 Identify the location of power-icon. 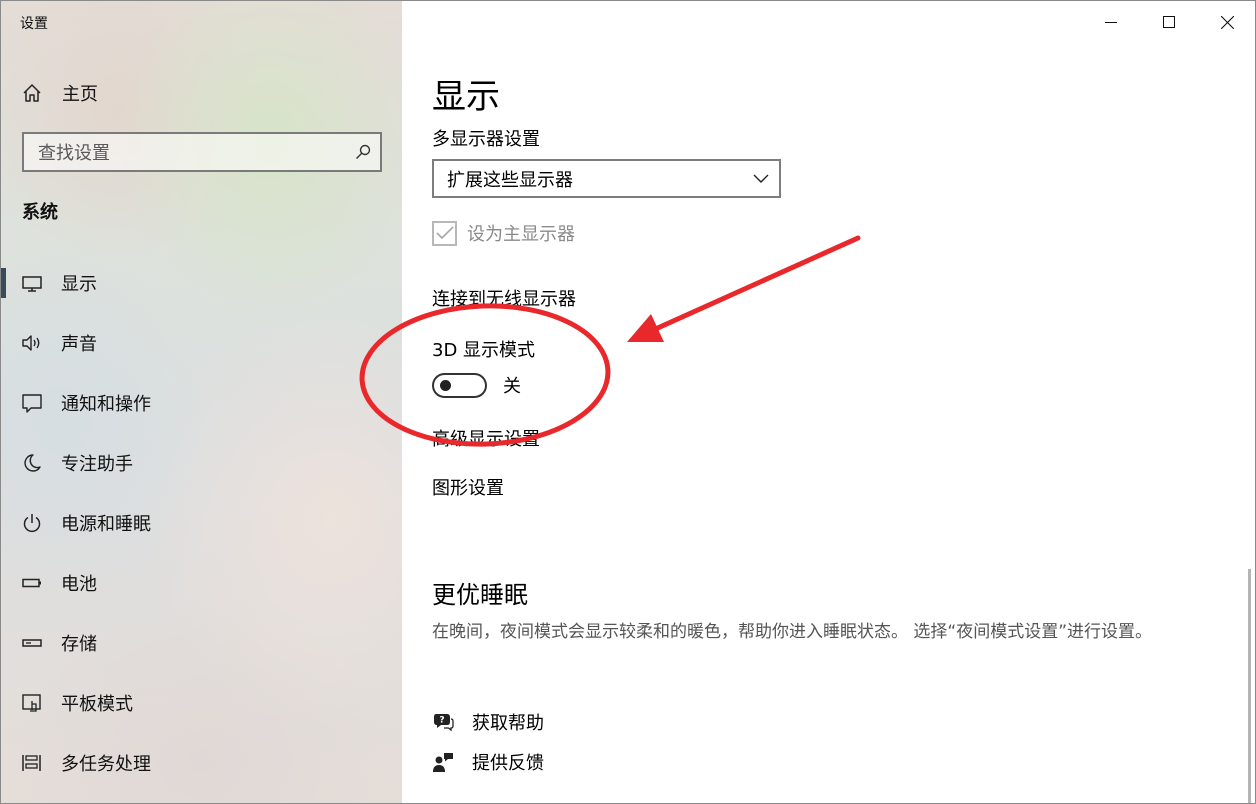
(32, 523).